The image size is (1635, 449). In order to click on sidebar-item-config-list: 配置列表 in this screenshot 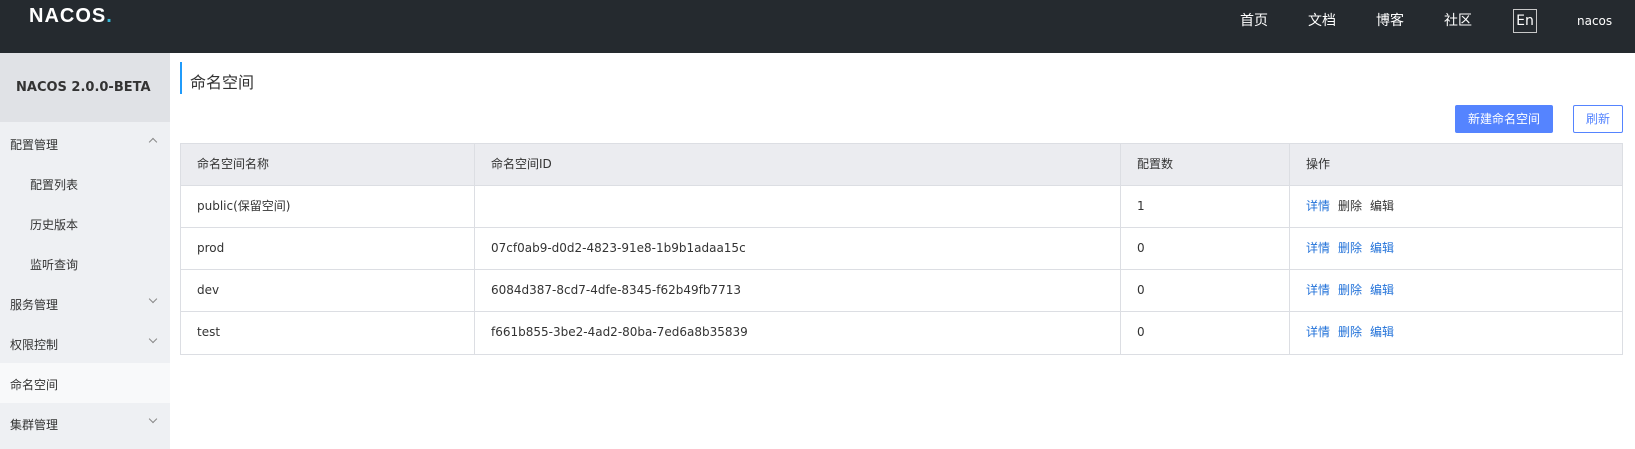, I will do `click(85, 183)`.